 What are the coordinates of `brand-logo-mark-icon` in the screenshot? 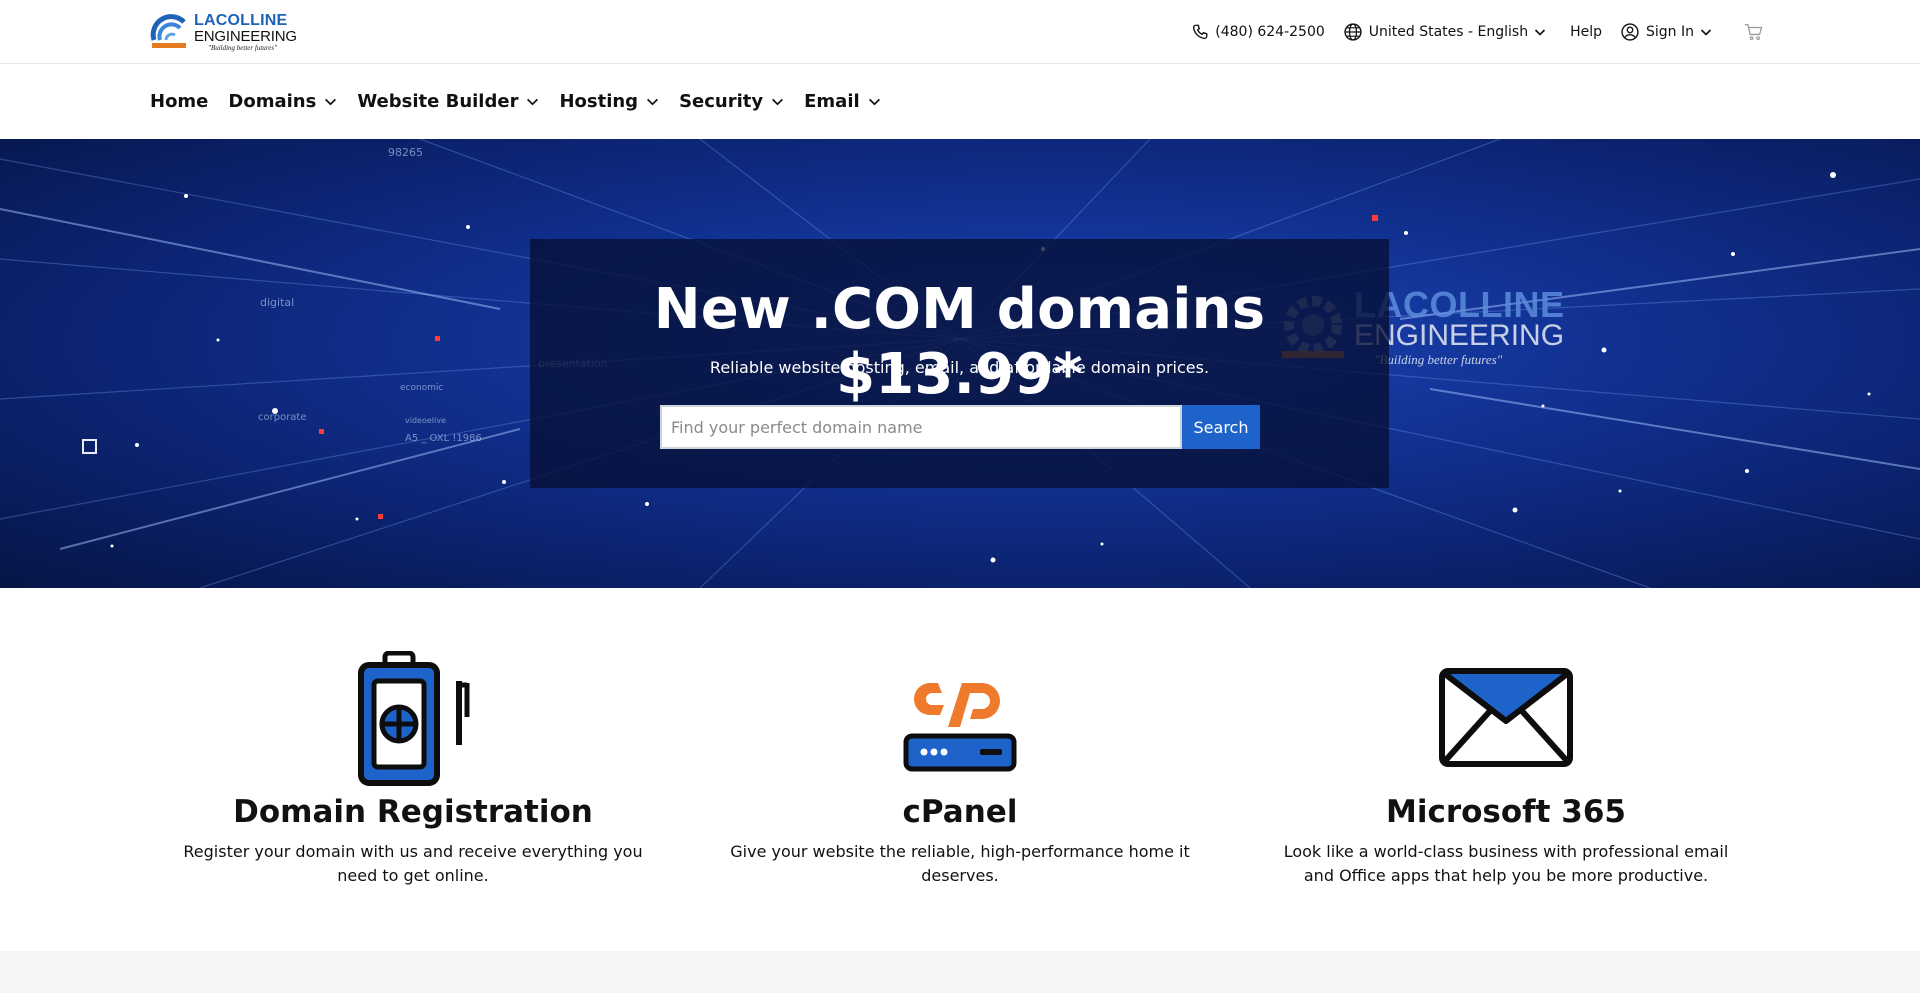 It's located at (168, 31).